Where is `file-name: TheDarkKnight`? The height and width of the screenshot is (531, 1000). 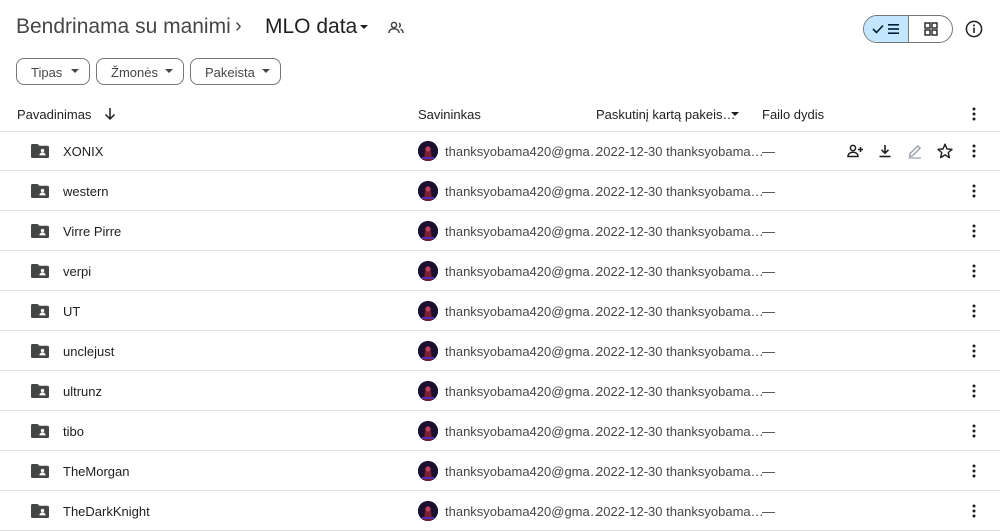
file-name: TheDarkKnight is located at coordinates (106, 511).